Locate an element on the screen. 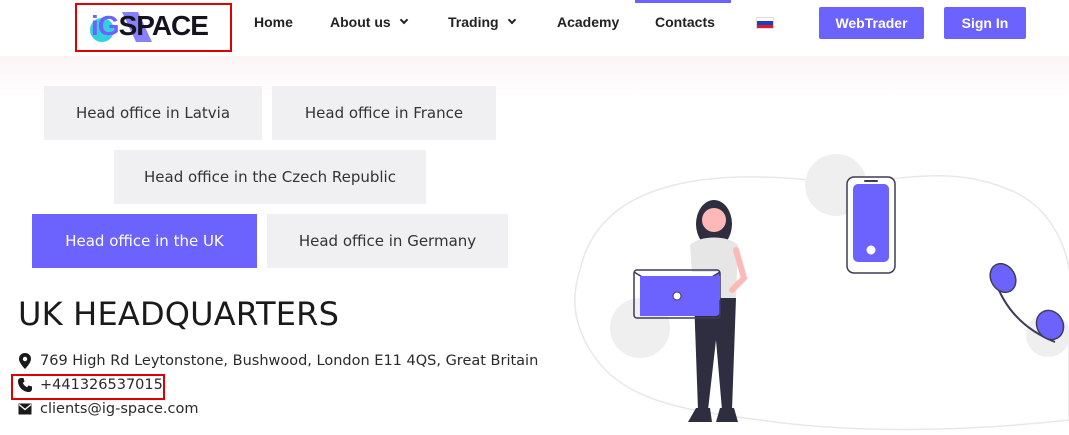 The height and width of the screenshot is (435, 1069). tab-latvia: Head office in Latvia is located at coordinates (153, 113).